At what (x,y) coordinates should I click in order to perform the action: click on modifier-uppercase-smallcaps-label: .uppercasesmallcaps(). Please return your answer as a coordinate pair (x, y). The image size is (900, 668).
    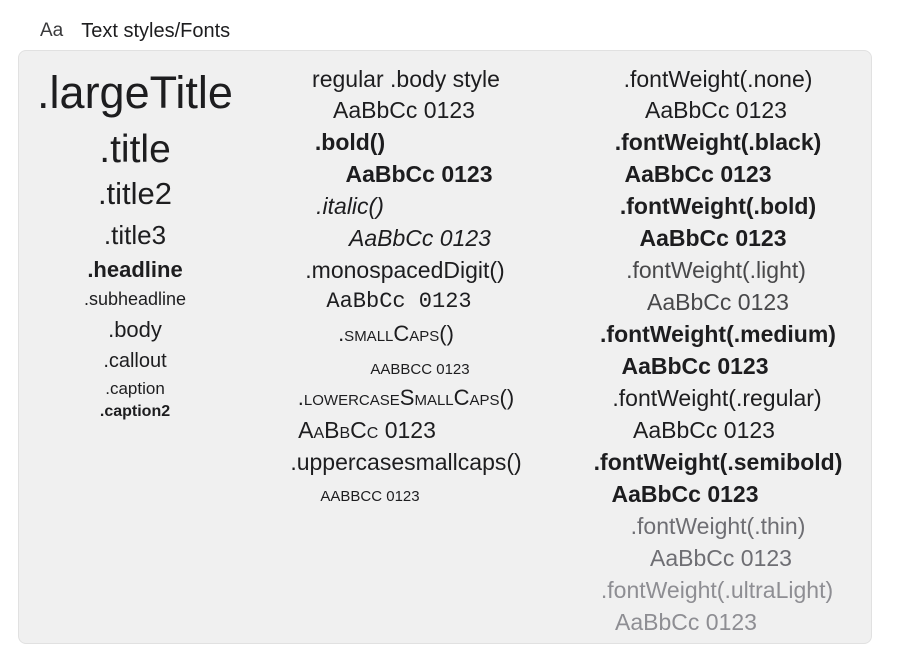
    Looking at the image, I should click on (406, 462).